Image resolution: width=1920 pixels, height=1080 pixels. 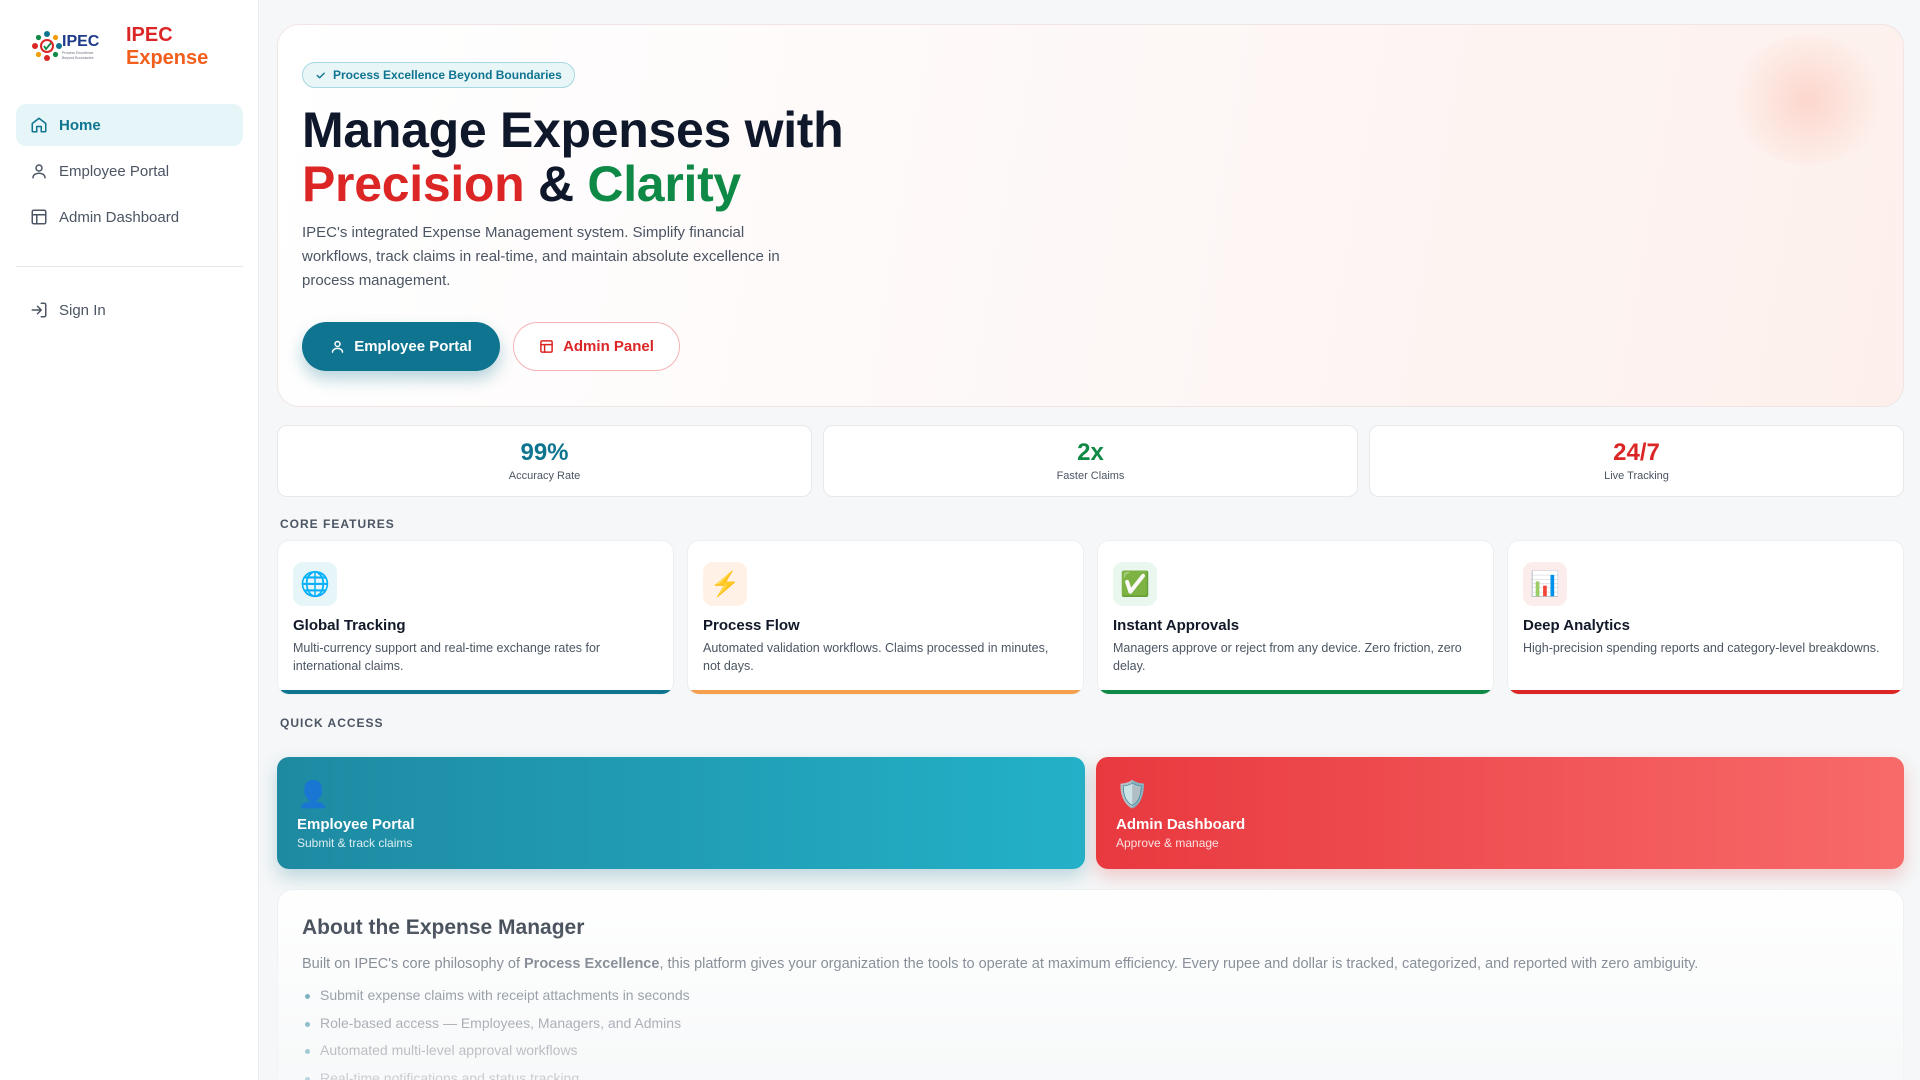 What do you see at coordinates (114, 171) in the screenshot?
I see `sidebar-item-label: Employee Portal` at bounding box center [114, 171].